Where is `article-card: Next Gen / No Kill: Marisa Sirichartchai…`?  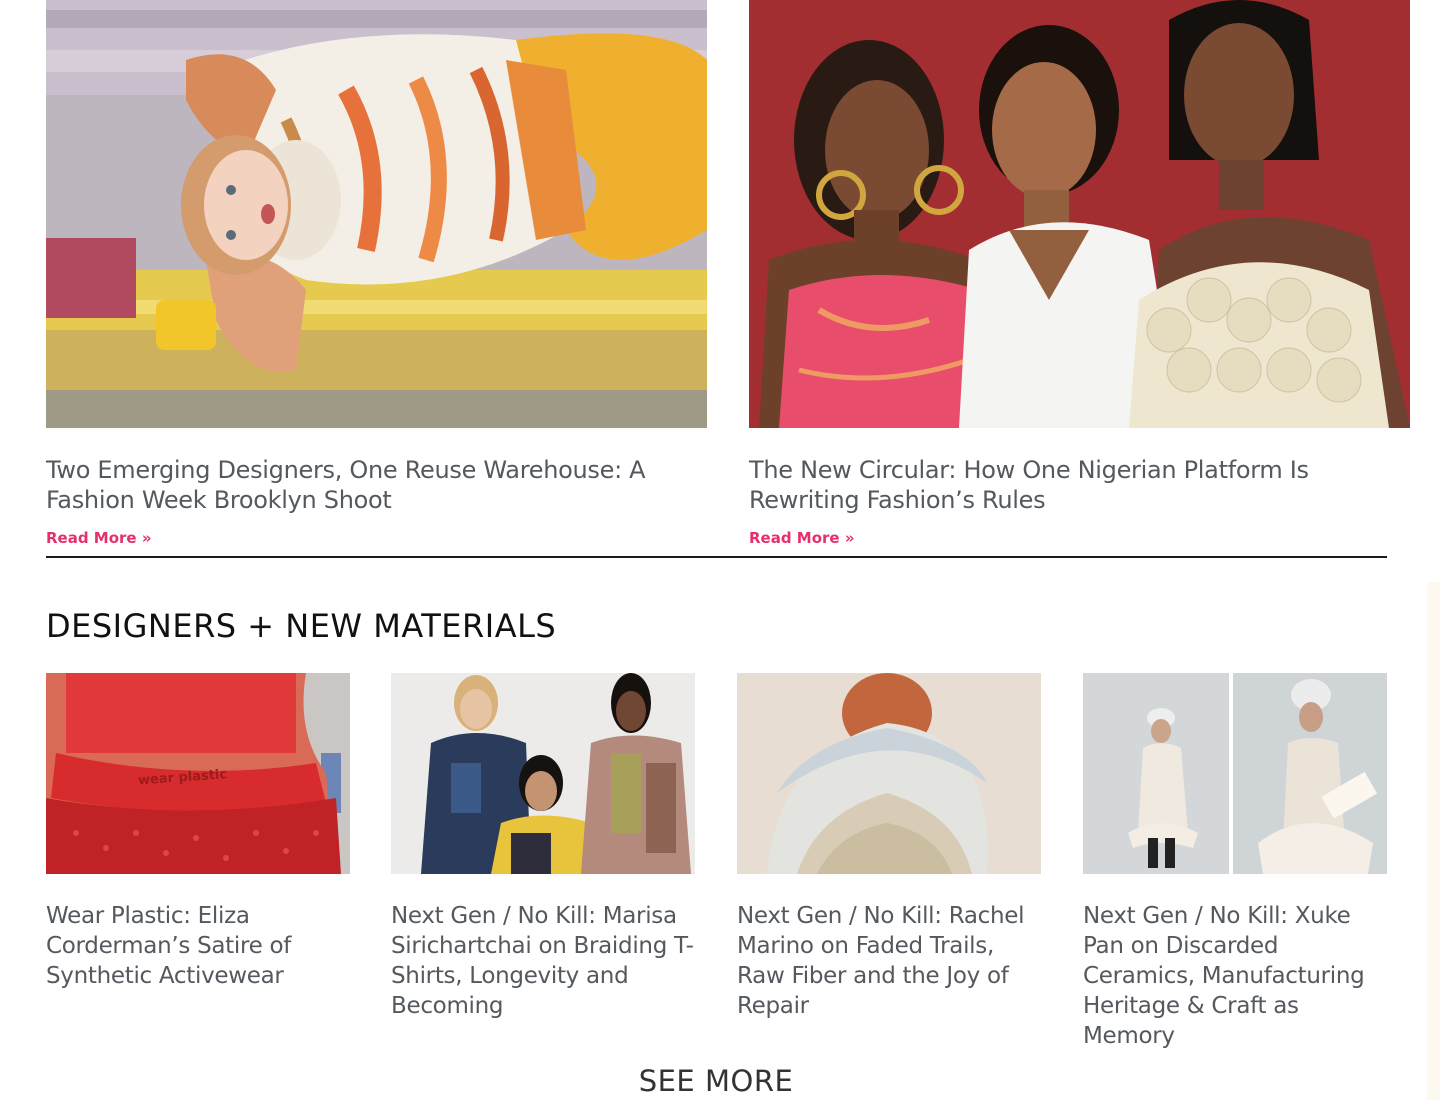 article-card: Next Gen / No Kill: Marisa Sirichartchai… is located at coordinates (543, 846).